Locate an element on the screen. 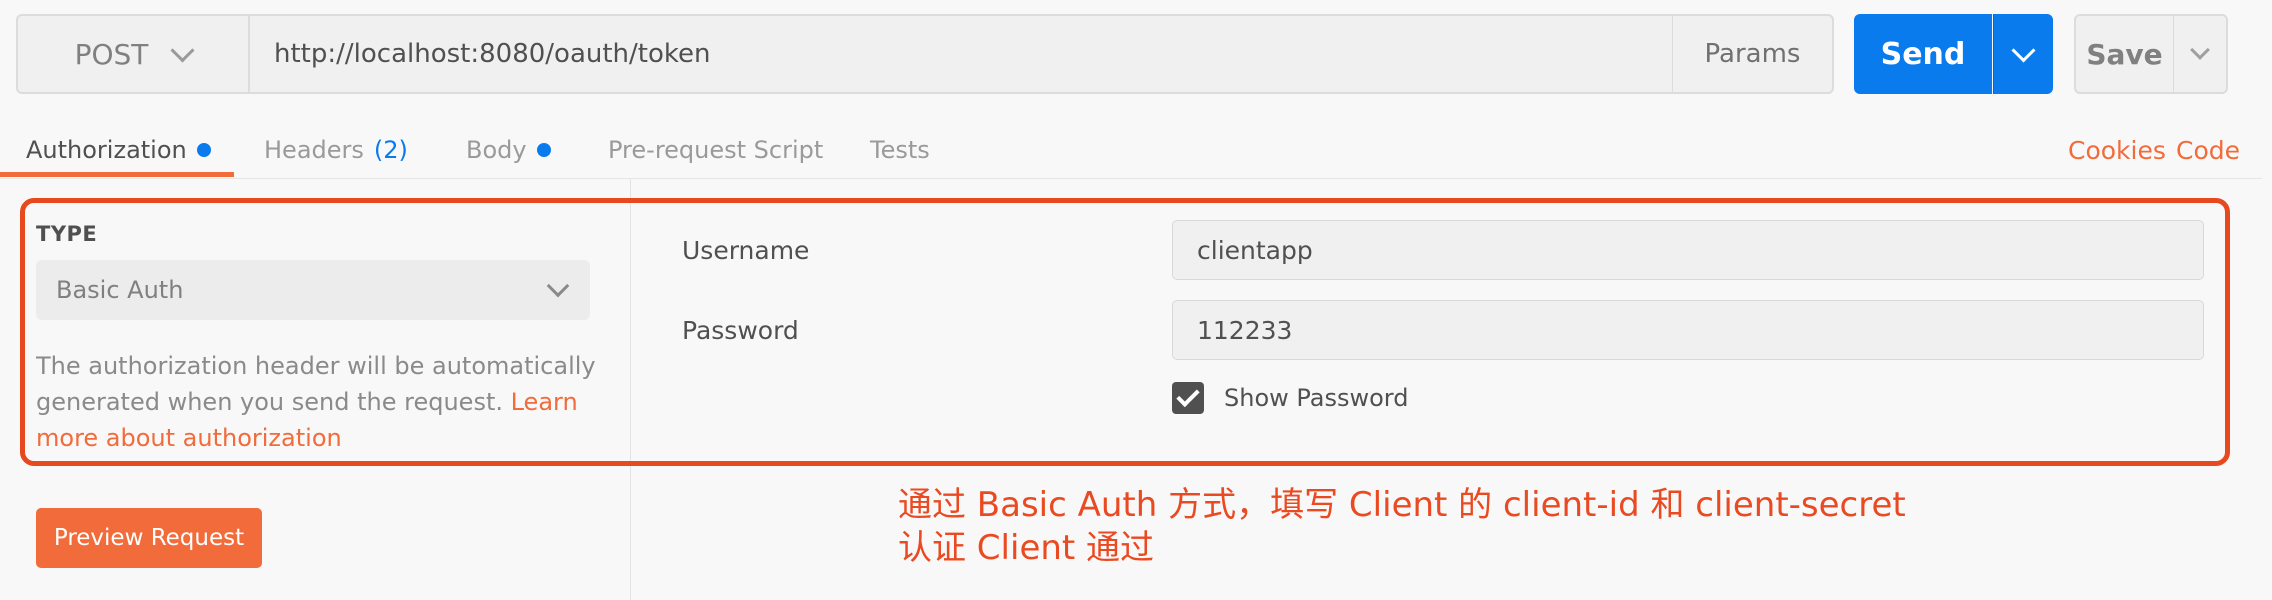 This screenshot has height=600, width=2272. tab-pre-request-script: Pre-request Script is located at coordinates (715, 150).